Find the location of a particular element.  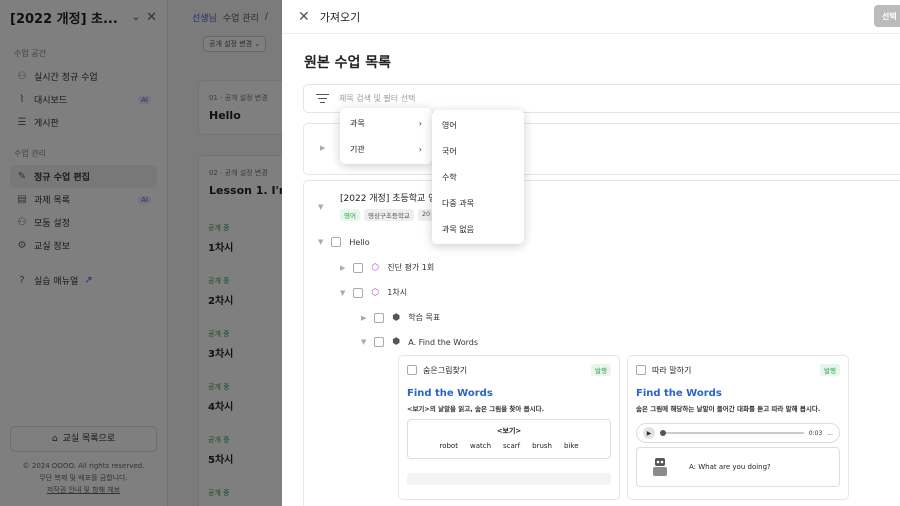

menu-item-label: 영어 is located at coordinates (449, 125).